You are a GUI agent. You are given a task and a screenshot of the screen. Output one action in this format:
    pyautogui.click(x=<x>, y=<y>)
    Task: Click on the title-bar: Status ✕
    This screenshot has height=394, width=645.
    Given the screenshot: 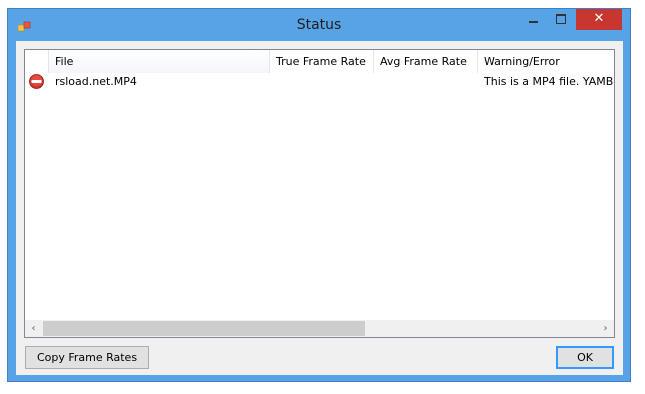 What is the action you would take?
    pyautogui.click(x=319, y=25)
    